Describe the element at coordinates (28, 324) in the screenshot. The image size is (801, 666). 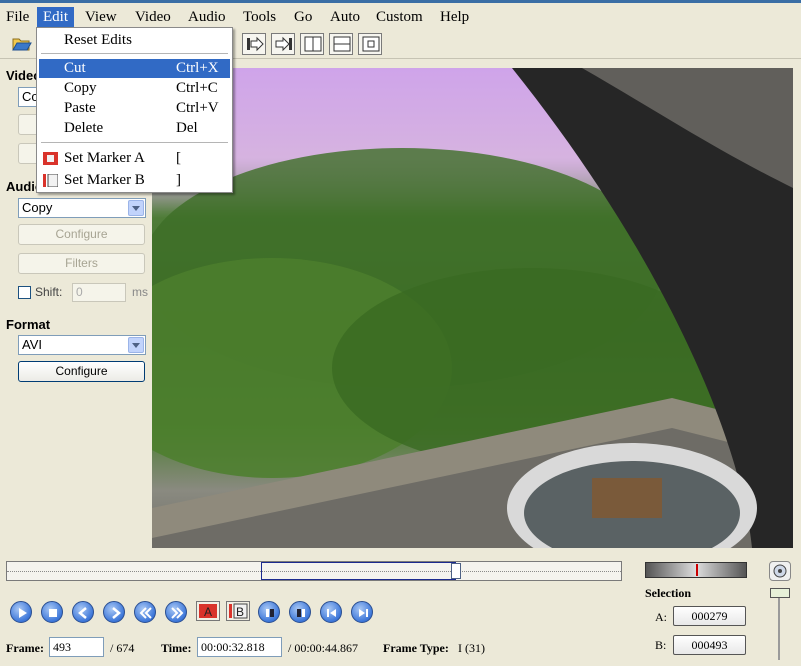
I see `format-section-title: Format` at that location.